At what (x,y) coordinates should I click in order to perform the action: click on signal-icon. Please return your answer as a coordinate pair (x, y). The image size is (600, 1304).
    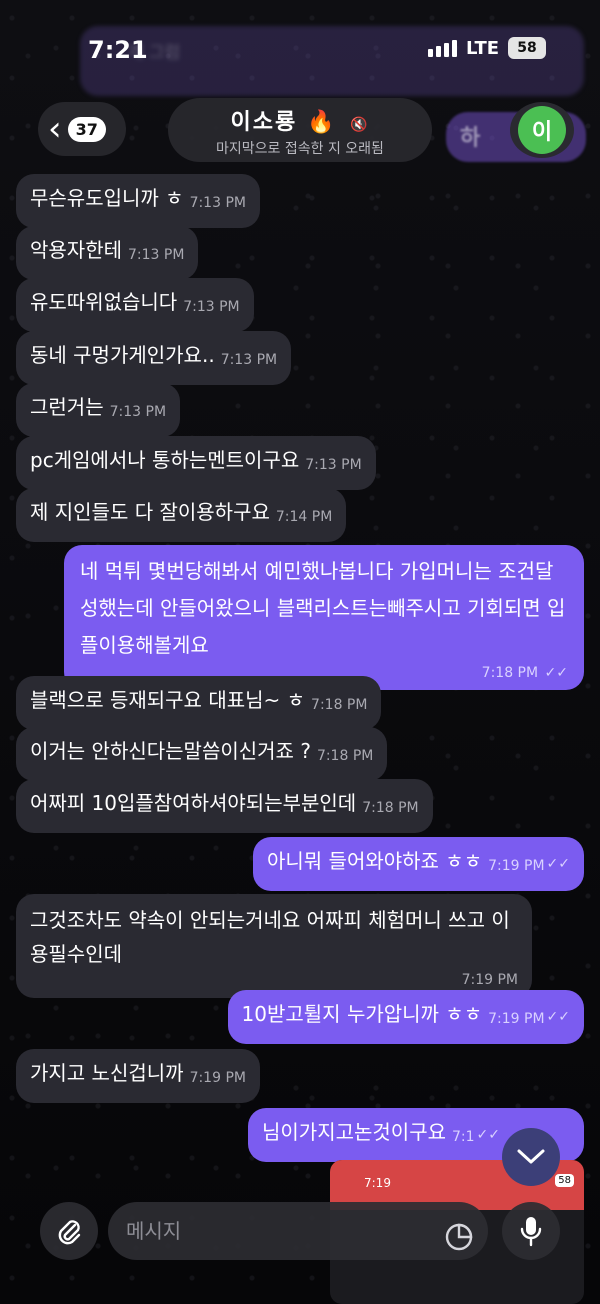
    Looking at the image, I should click on (442, 48).